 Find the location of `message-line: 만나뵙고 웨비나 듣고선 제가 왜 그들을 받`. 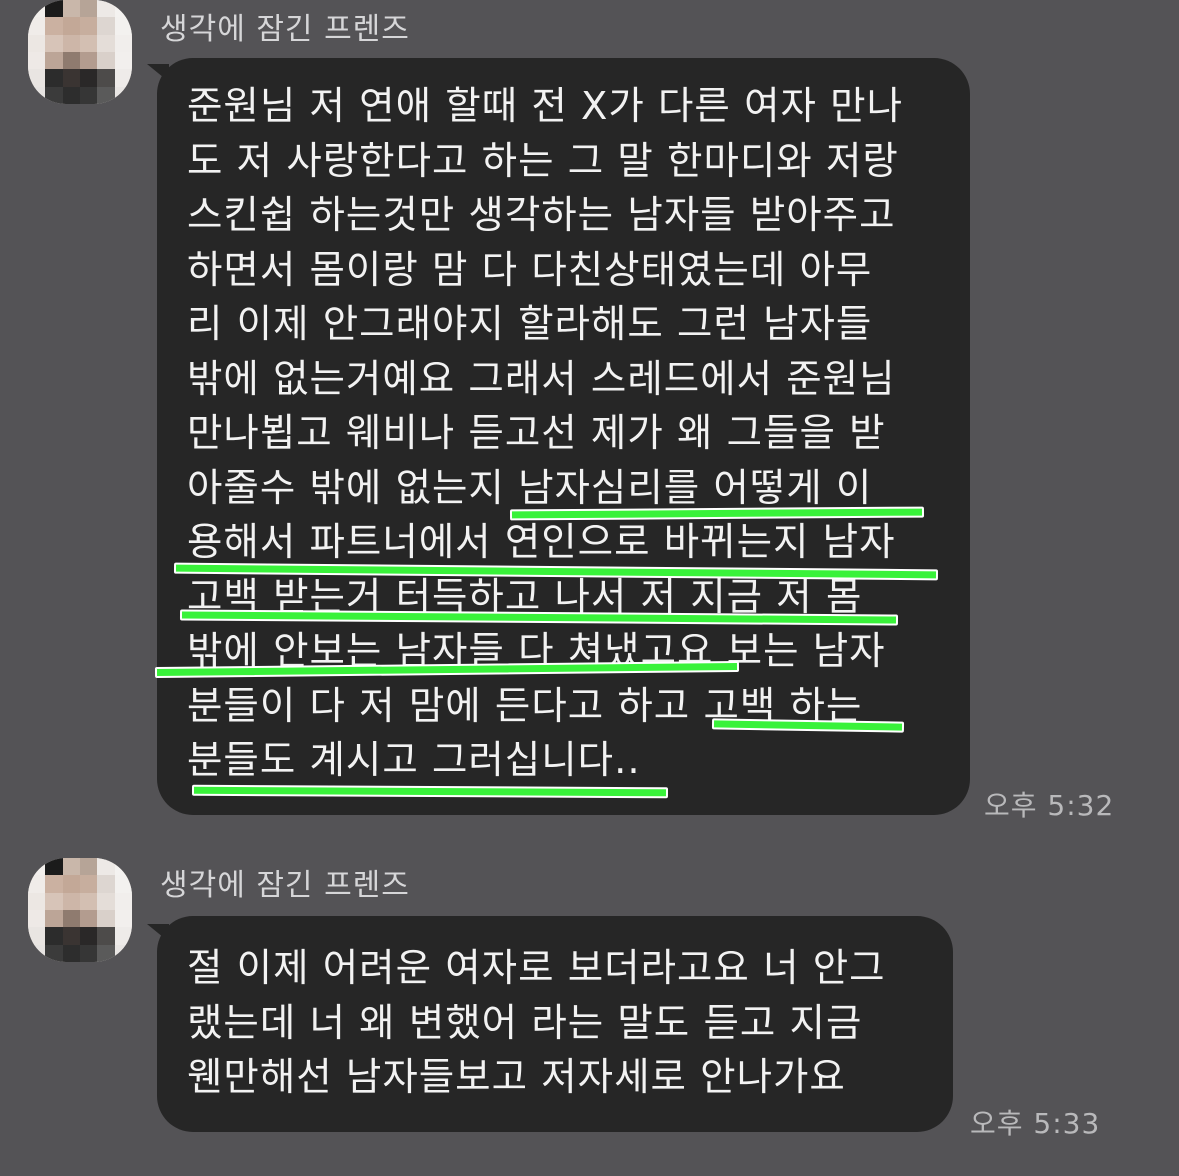

message-line: 만나뵙고 웨비나 듣고선 제가 왜 그들을 받 is located at coordinates (536, 433).